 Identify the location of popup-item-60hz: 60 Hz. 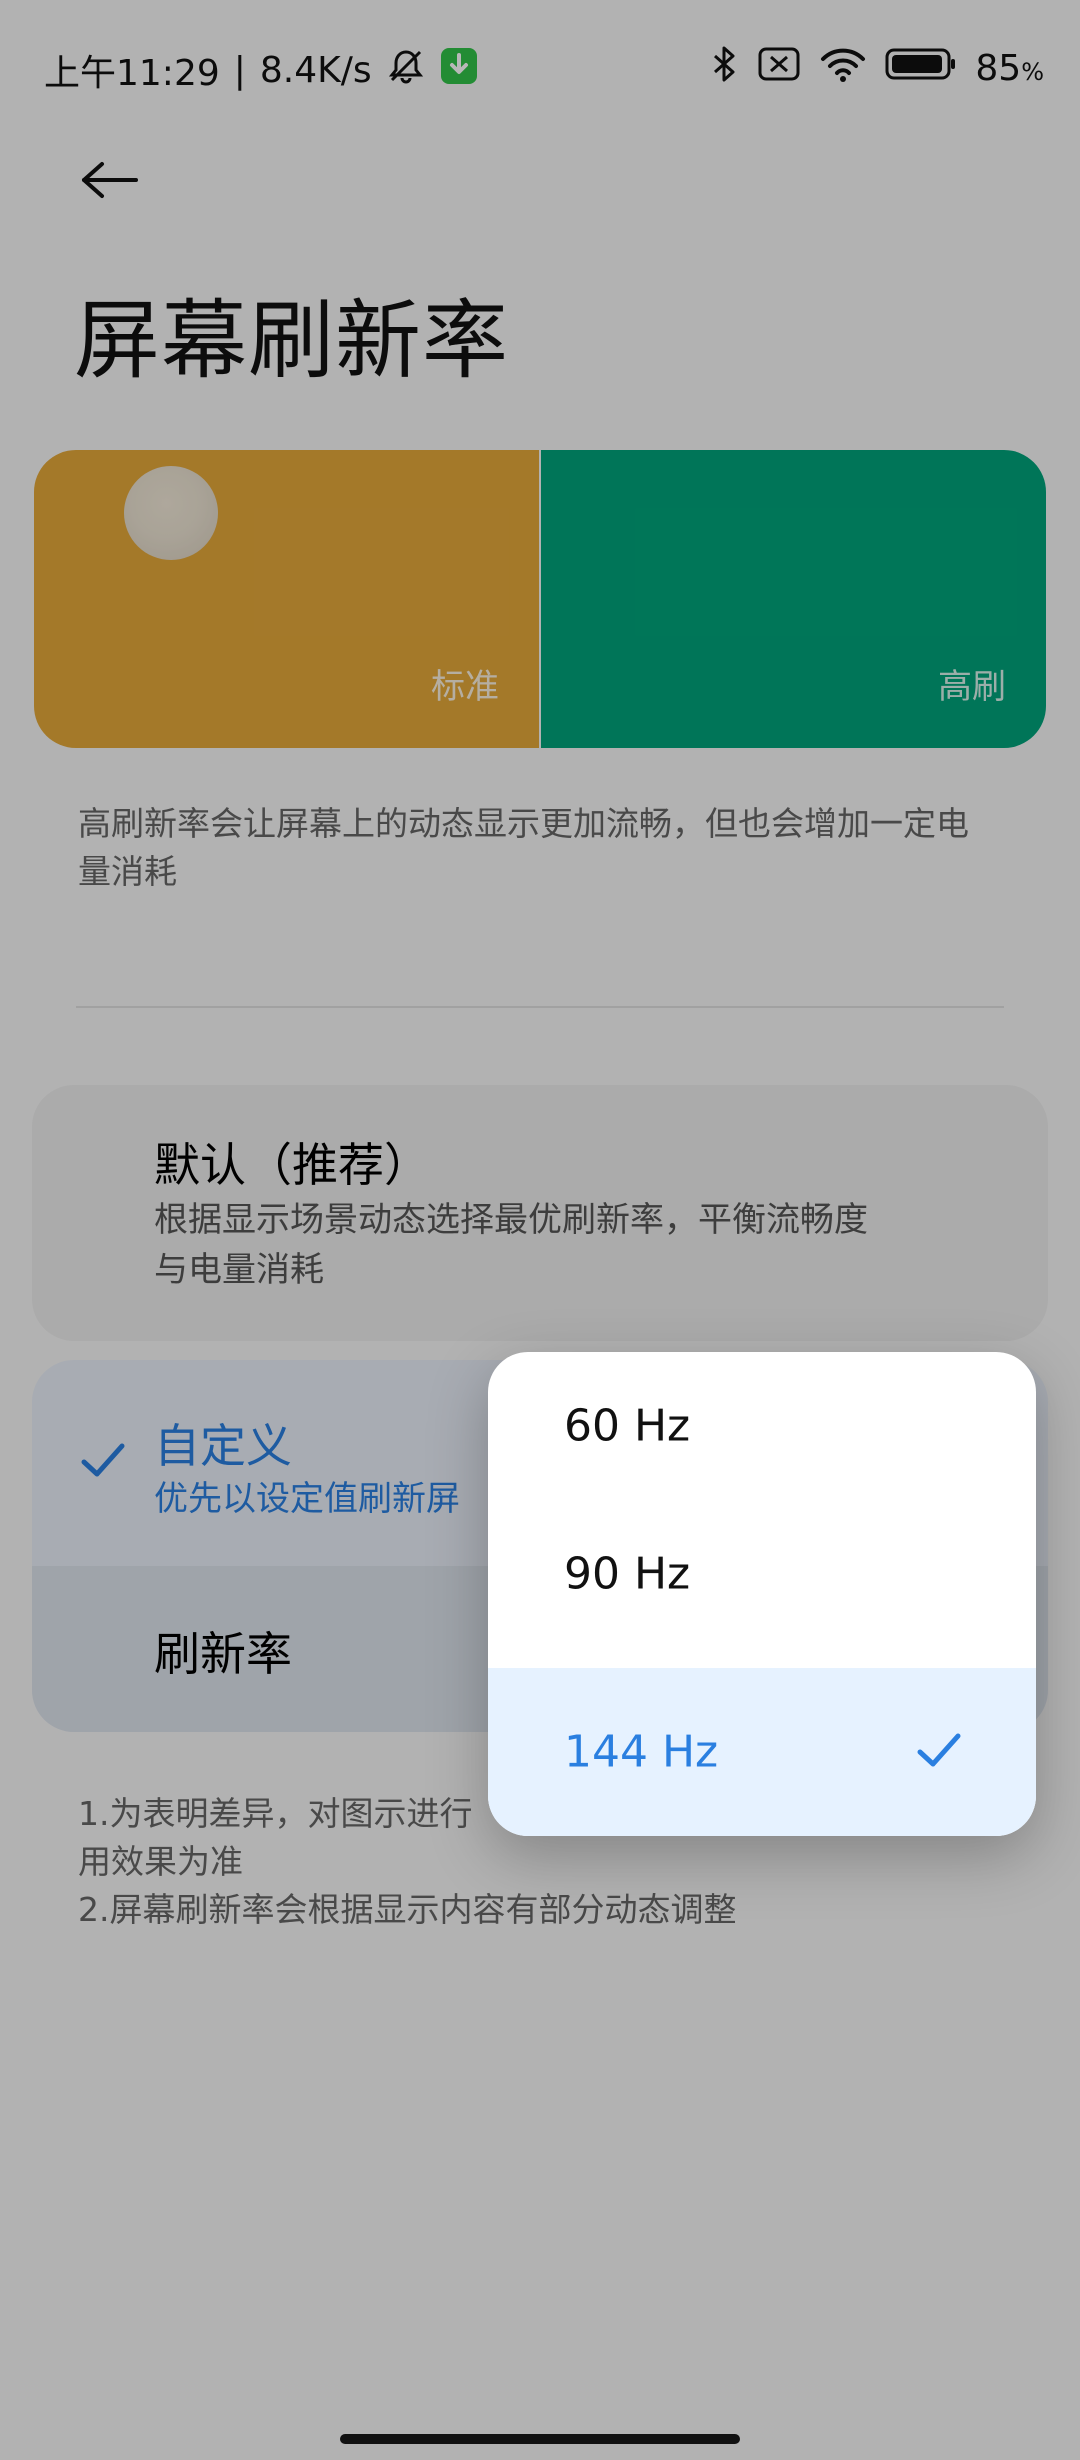
(762, 1426).